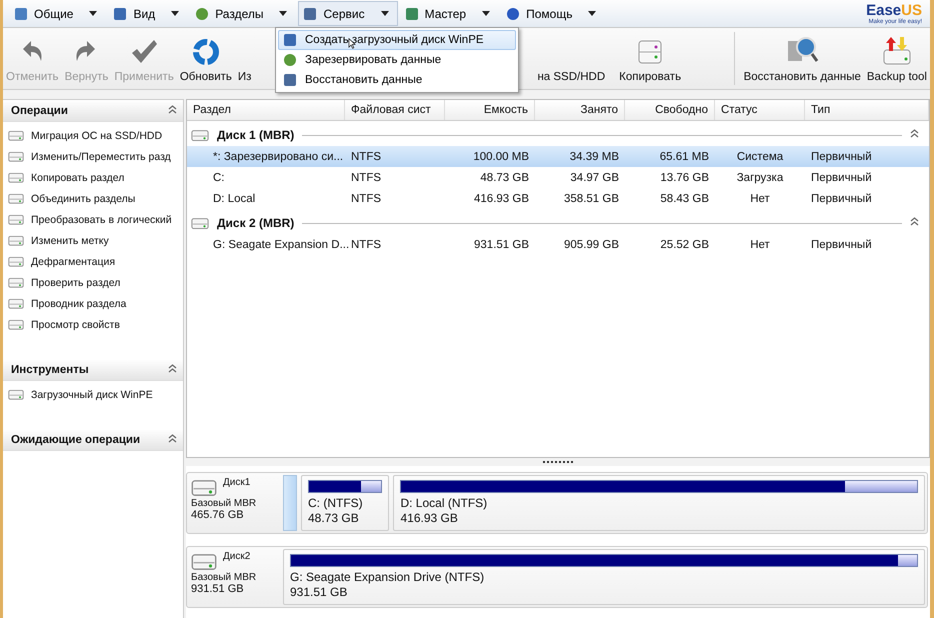  What do you see at coordinates (388, 577) in the screenshot?
I see `partition-label: G: Seagate Expansion Drive (NTFS)` at bounding box center [388, 577].